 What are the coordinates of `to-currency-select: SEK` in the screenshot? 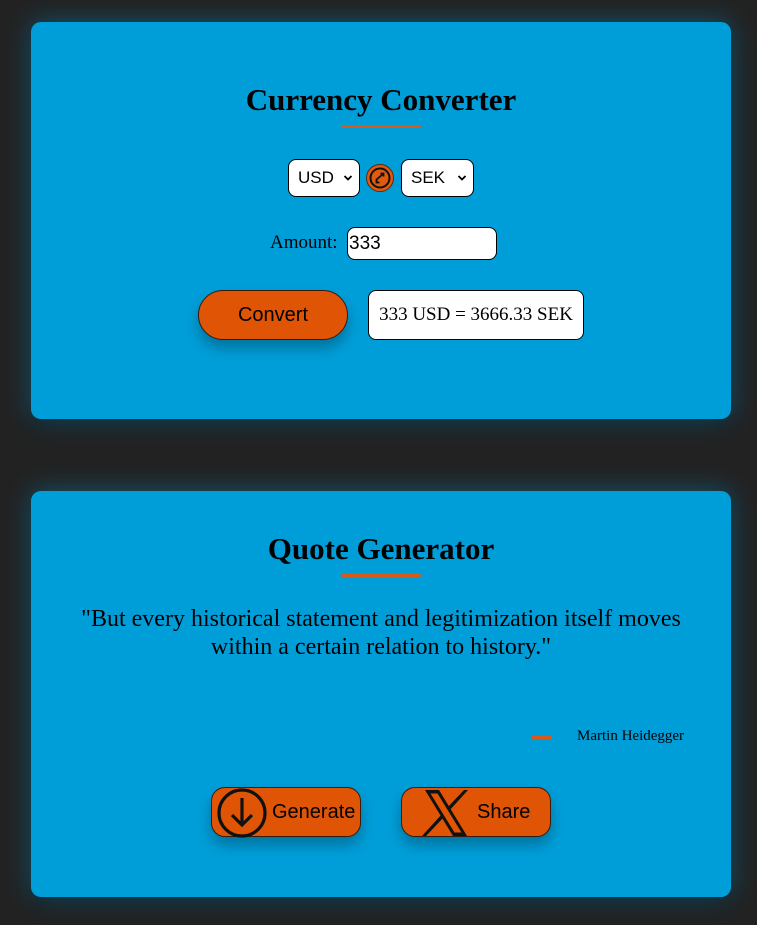 It's located at (437, 178).